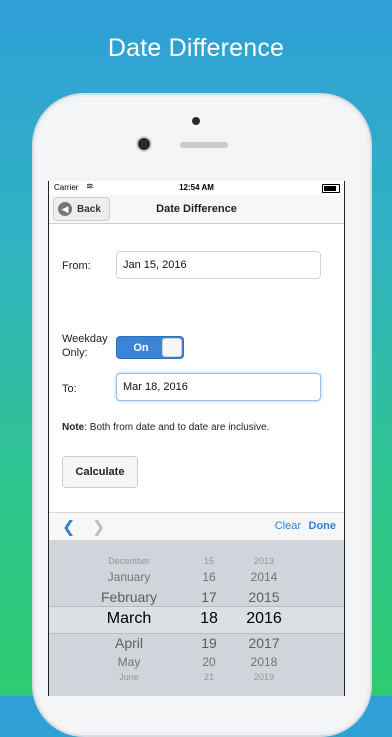 Image resolution: width=392 pixels, height=737 pixels. What do you see at coordinates (209, 643) in the screenshot?
I see `day-option: 19` at bounding box center [209, 643].